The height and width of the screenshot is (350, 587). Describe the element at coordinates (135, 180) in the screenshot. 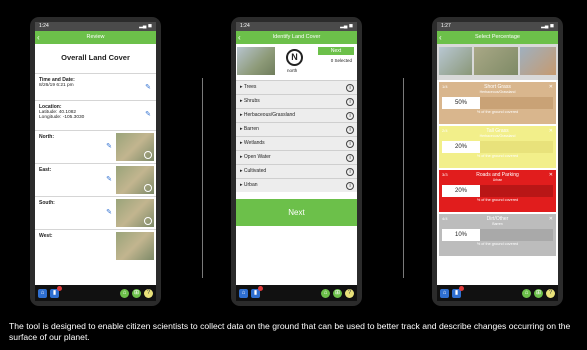

I see `east-photo` at that location.